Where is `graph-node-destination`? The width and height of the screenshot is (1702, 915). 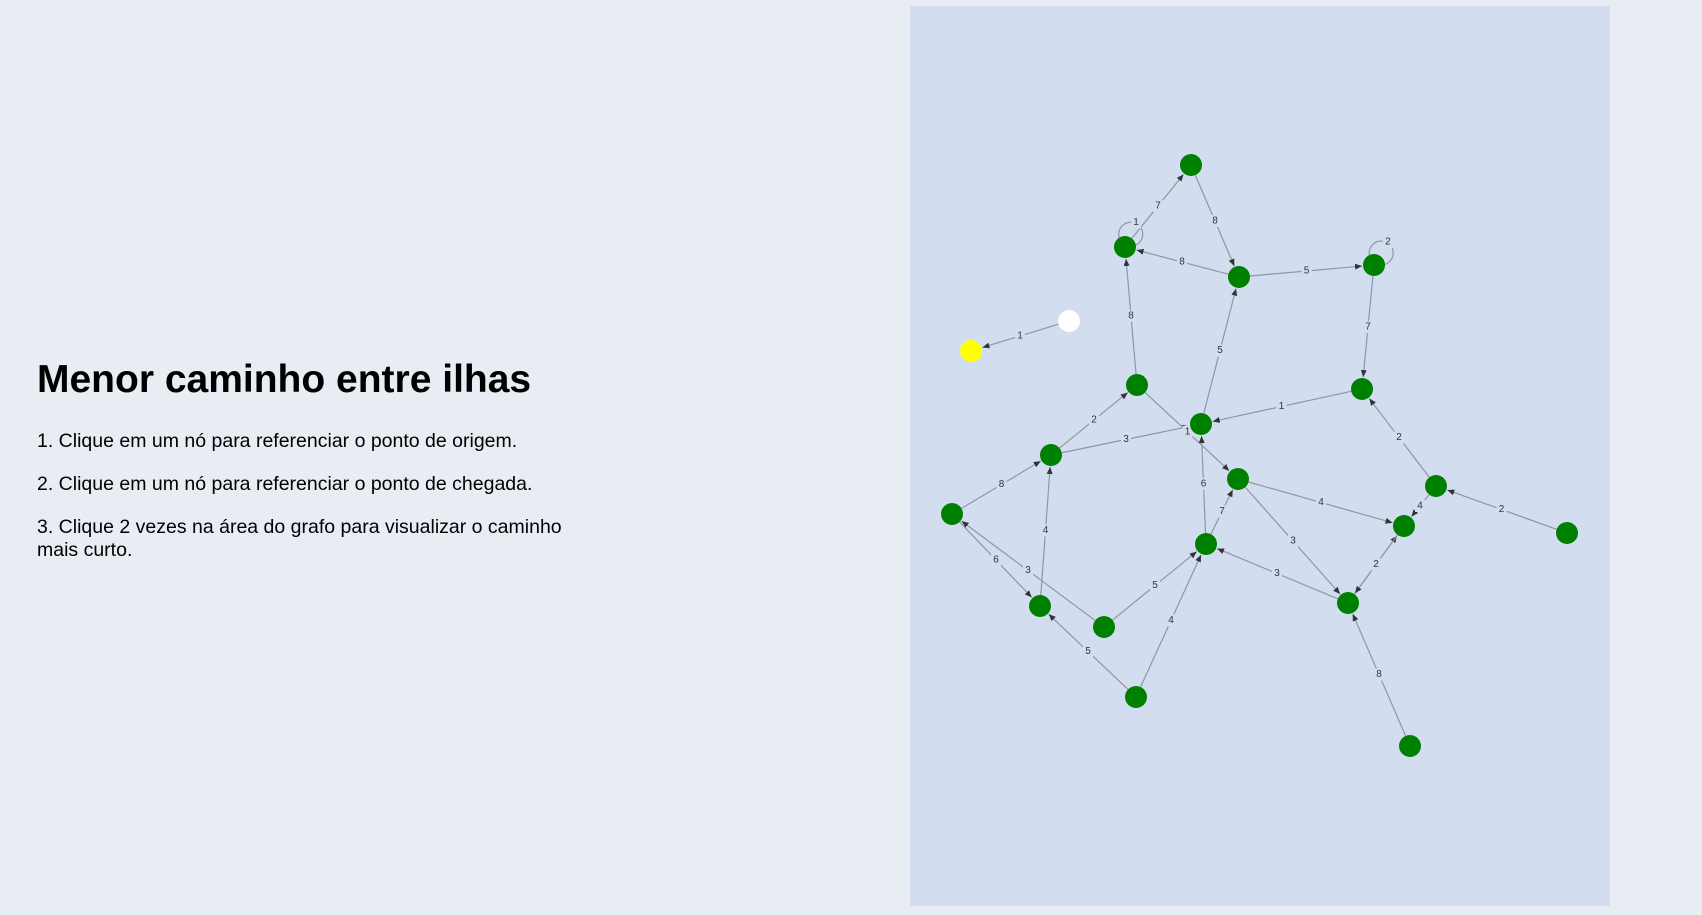 graph-node-destination is located at coordinates (1069, 321).